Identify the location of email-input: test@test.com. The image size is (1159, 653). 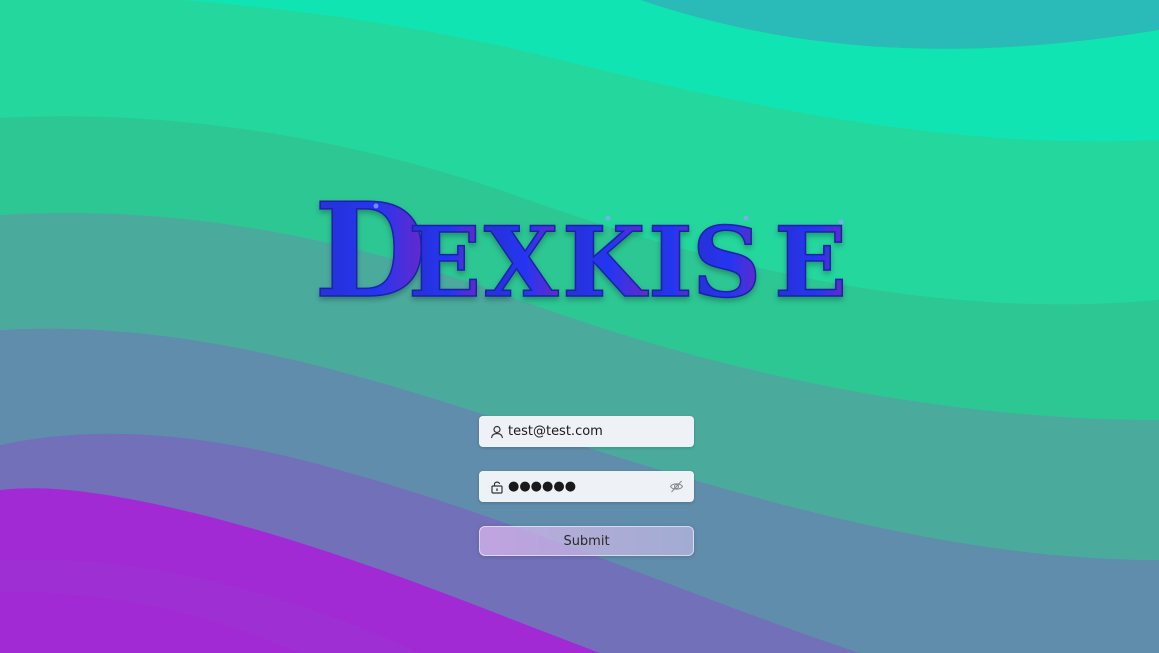
(555, 431).